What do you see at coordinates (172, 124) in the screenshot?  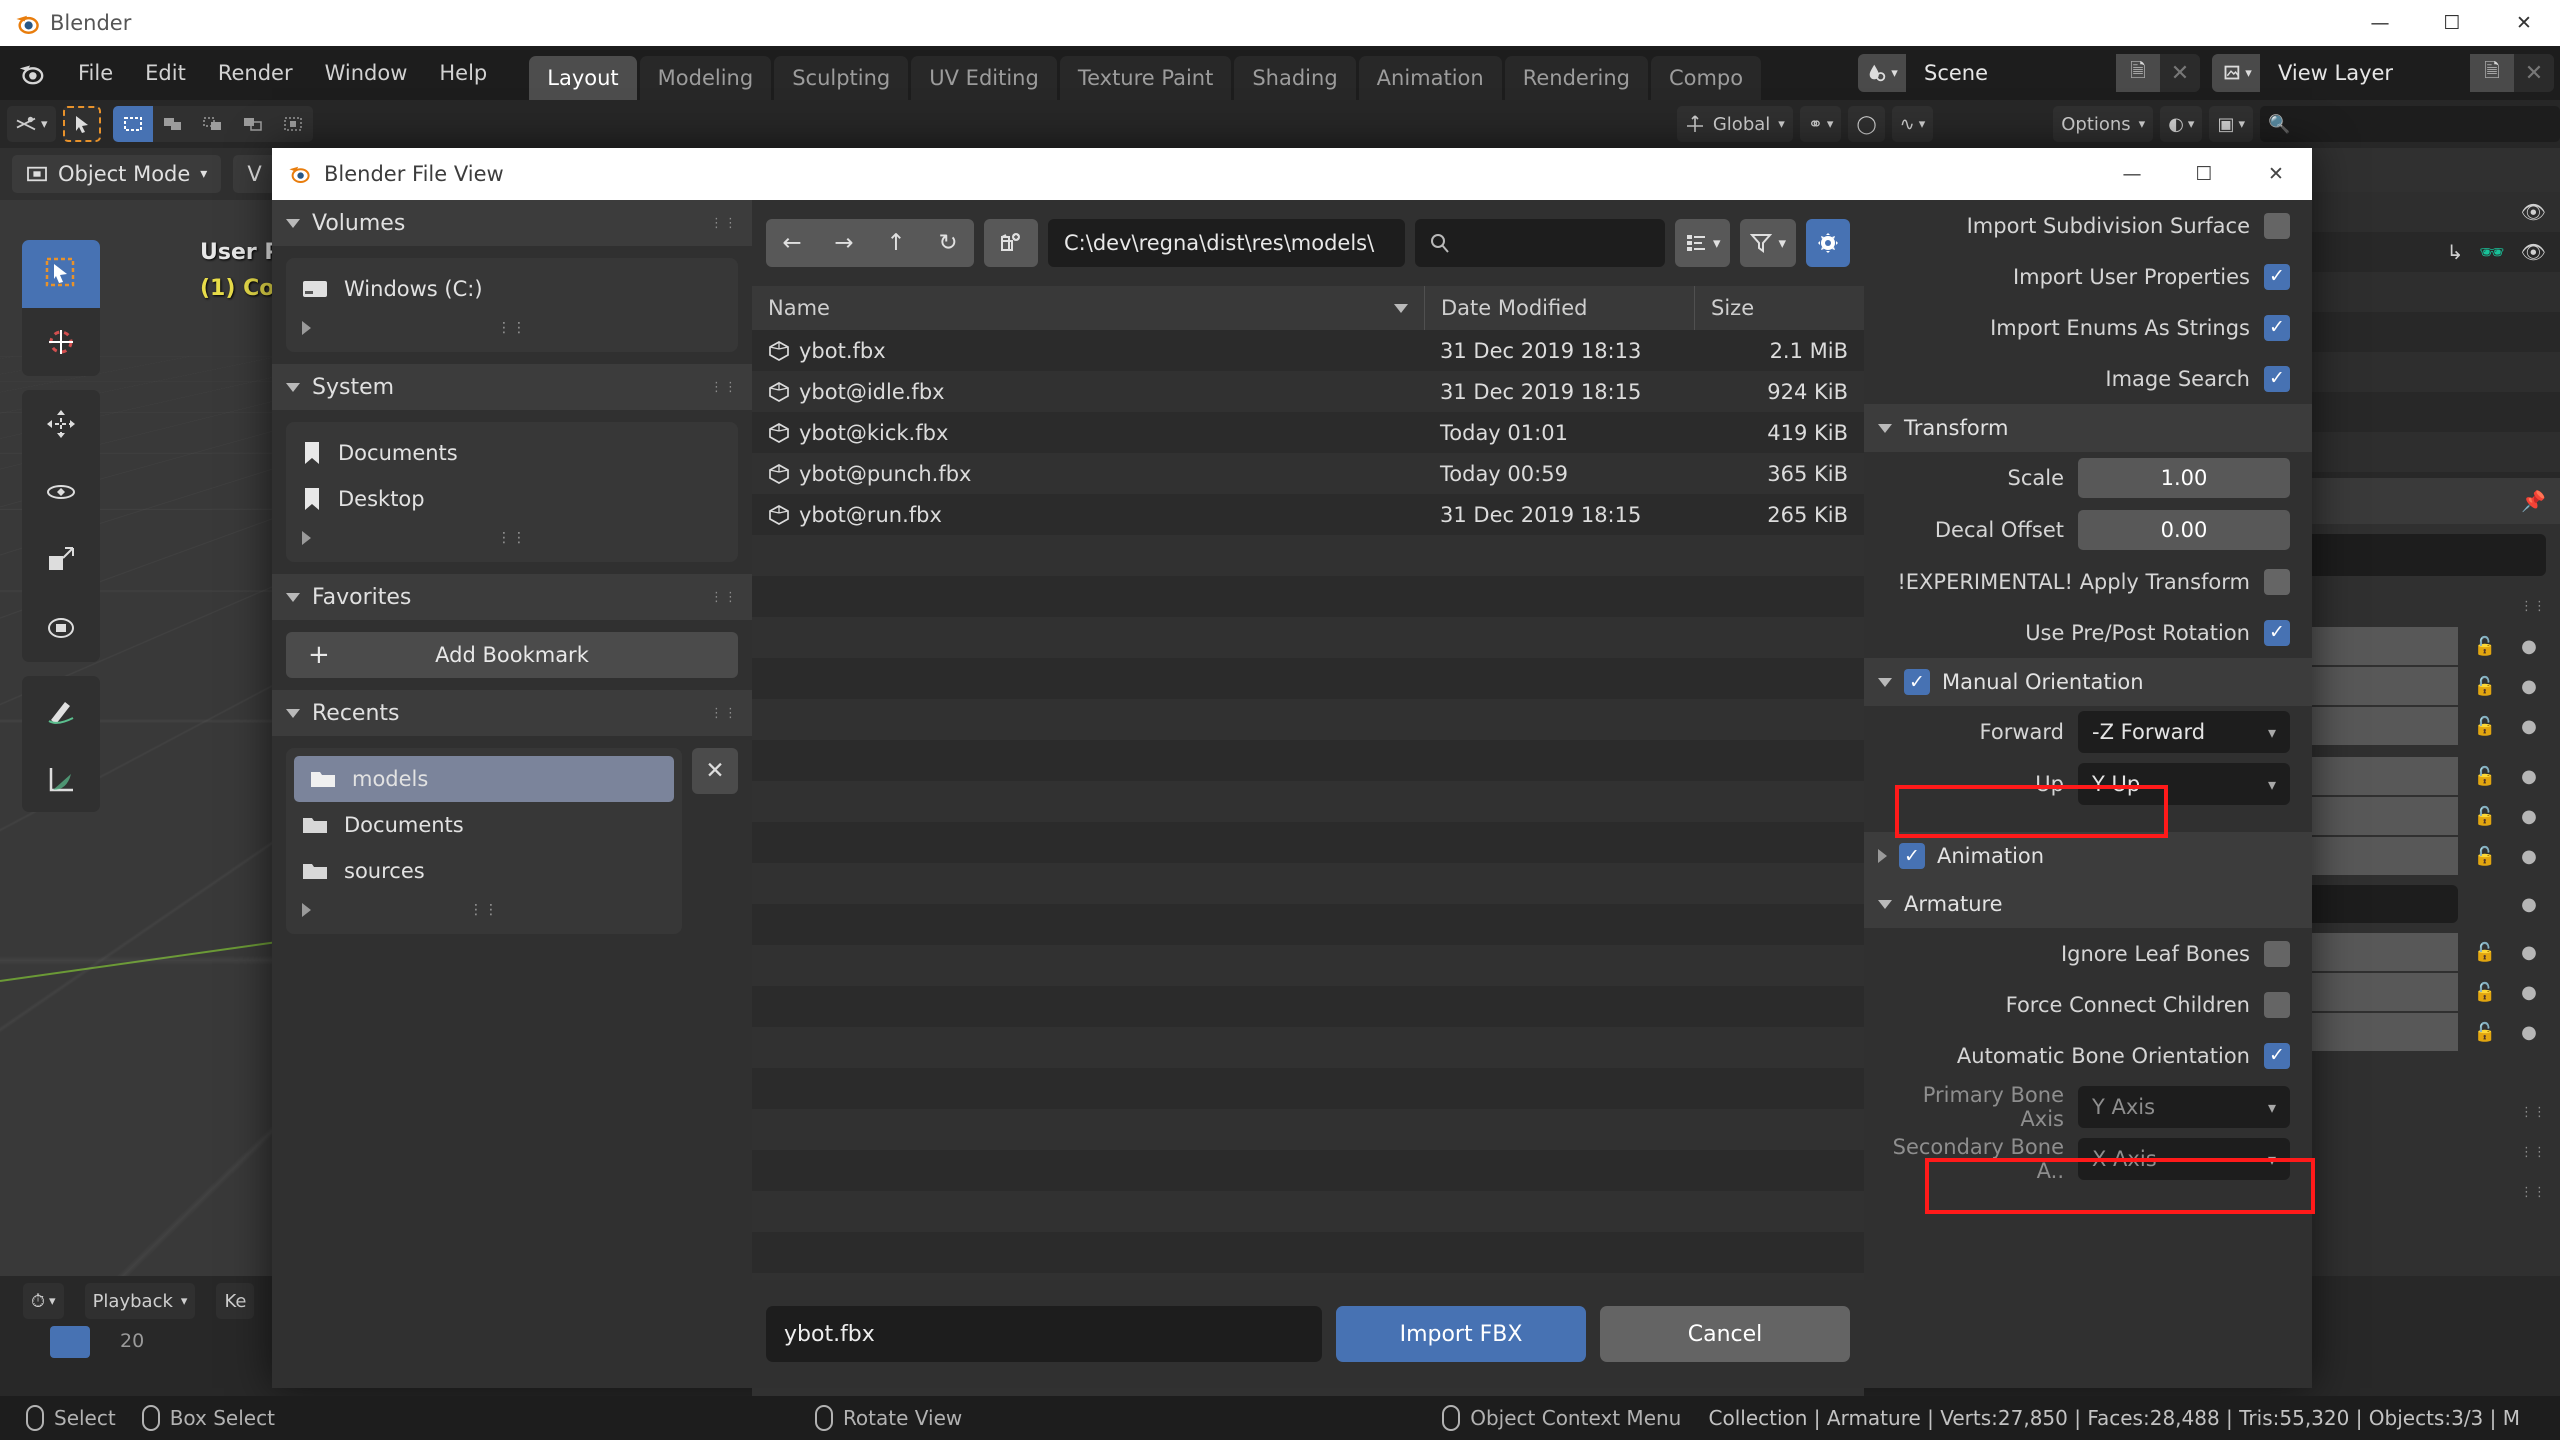 I see `select-extend-icon` at bounding box center [172, 124].